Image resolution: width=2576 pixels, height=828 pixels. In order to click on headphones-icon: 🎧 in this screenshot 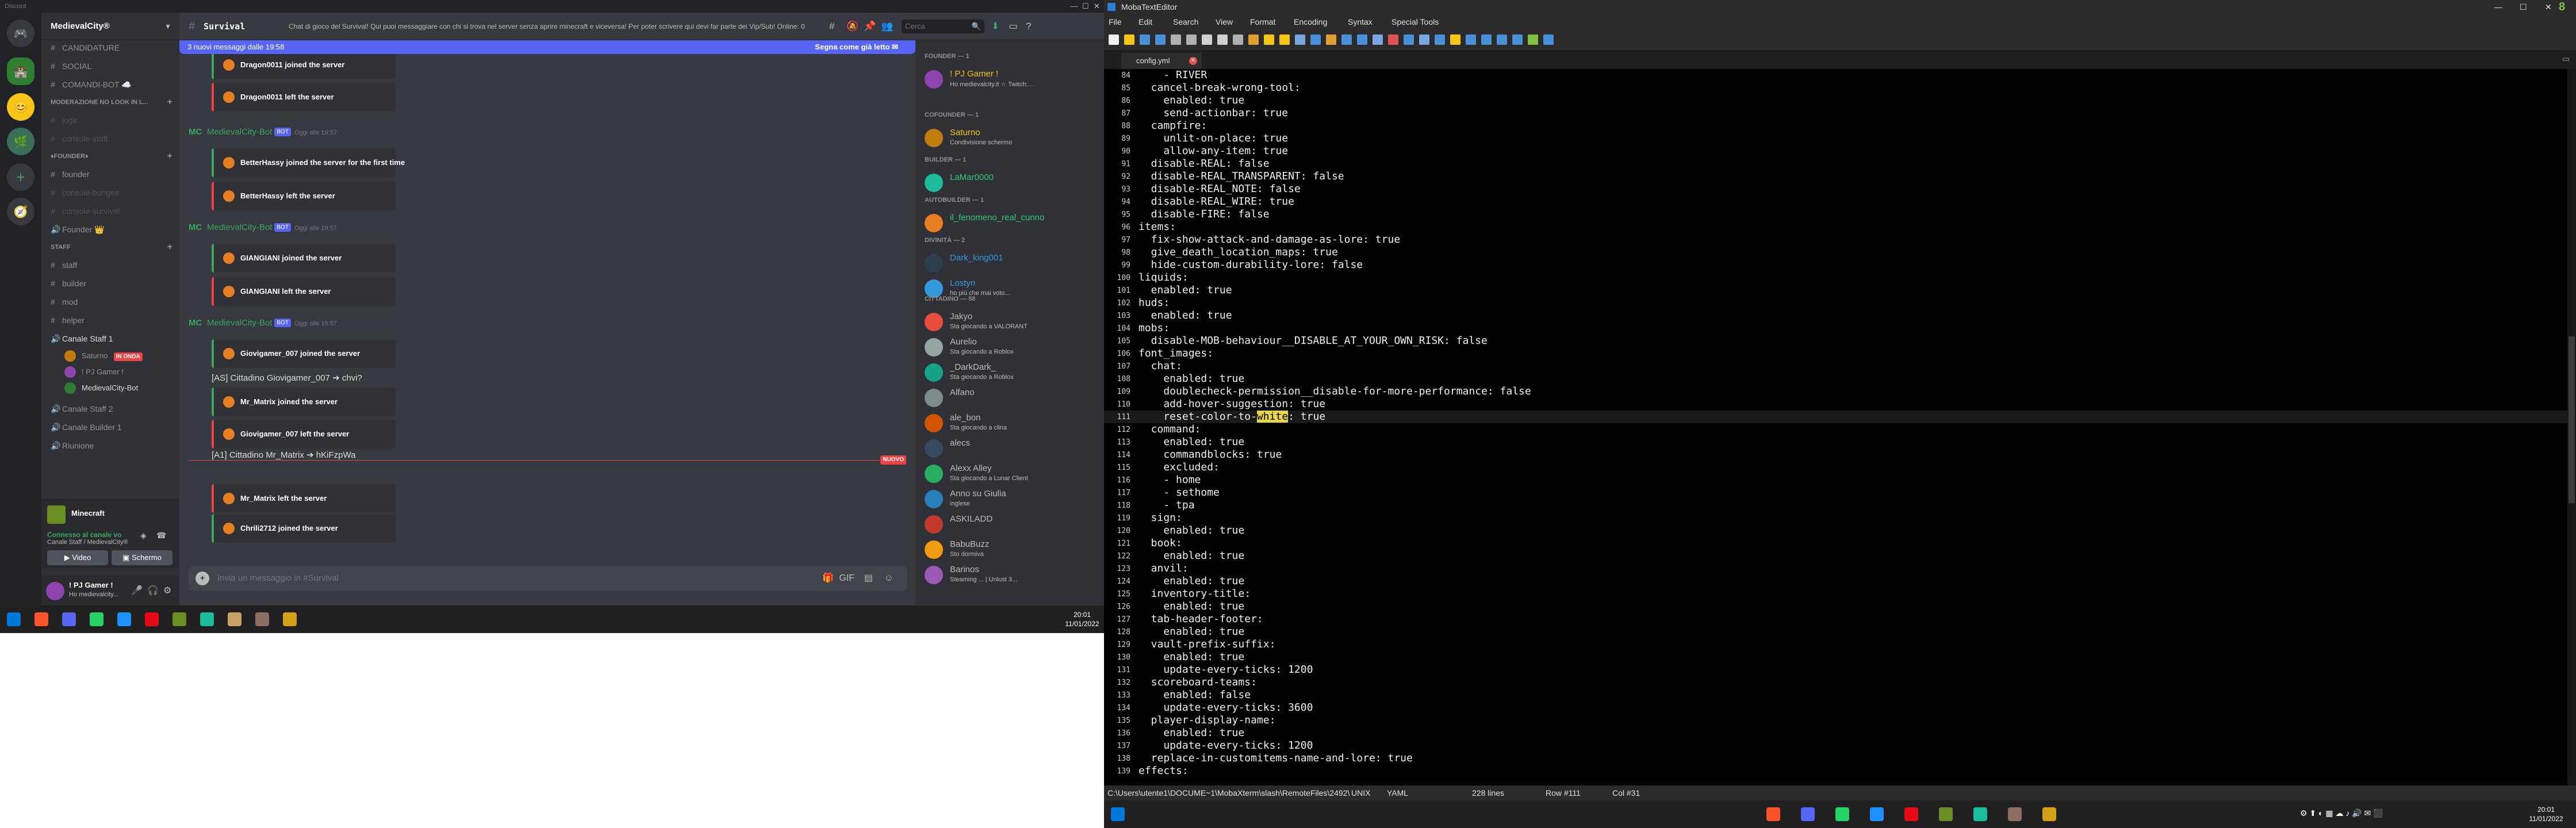, I will do `click(153, 590)`.